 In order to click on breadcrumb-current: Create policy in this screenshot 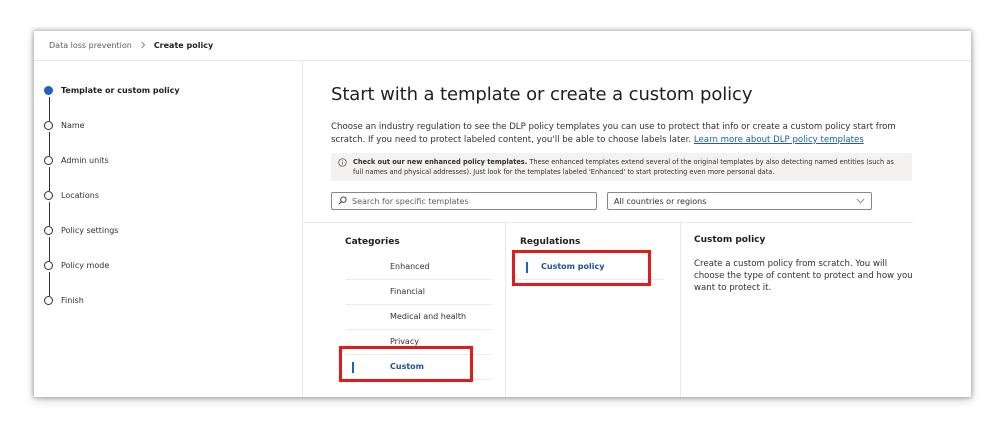, I will do `click(183, 45)`.